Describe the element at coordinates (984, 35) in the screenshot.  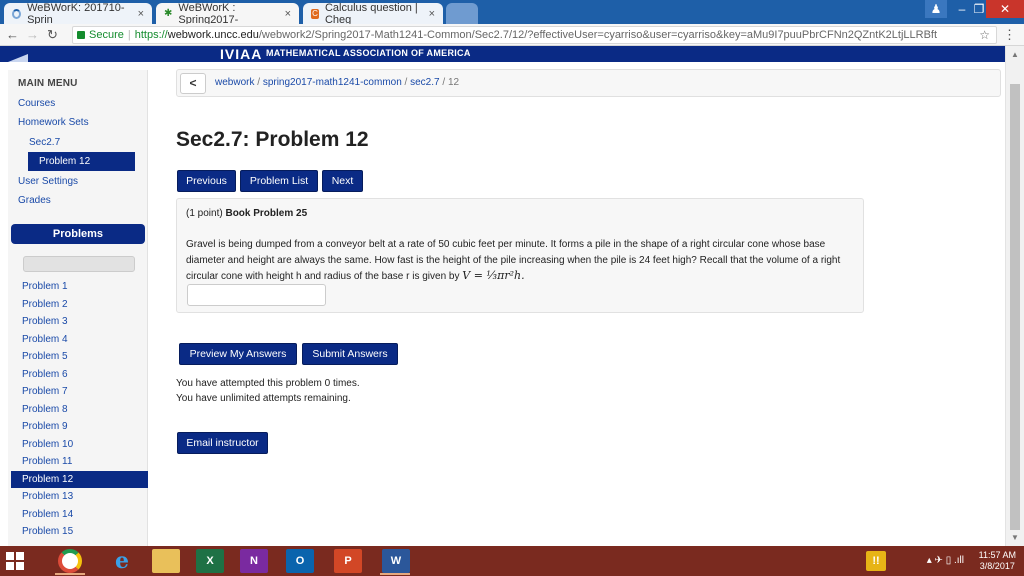
I see `bookmark-star-icon: ☆` at that location.